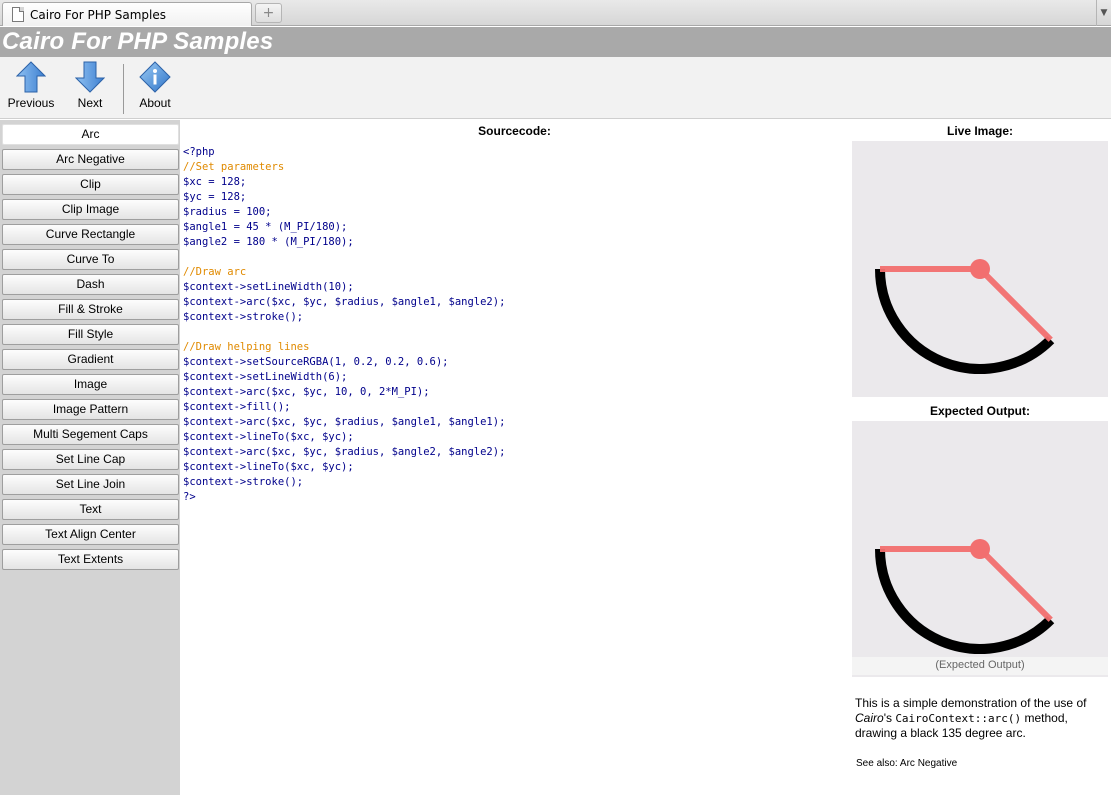 Image resolution: width=1111 pixels, height=795 pixels. Describe the element at coordinates (90, 384) in the screenshot. I see `sidebar-item-image: Image` at that location.